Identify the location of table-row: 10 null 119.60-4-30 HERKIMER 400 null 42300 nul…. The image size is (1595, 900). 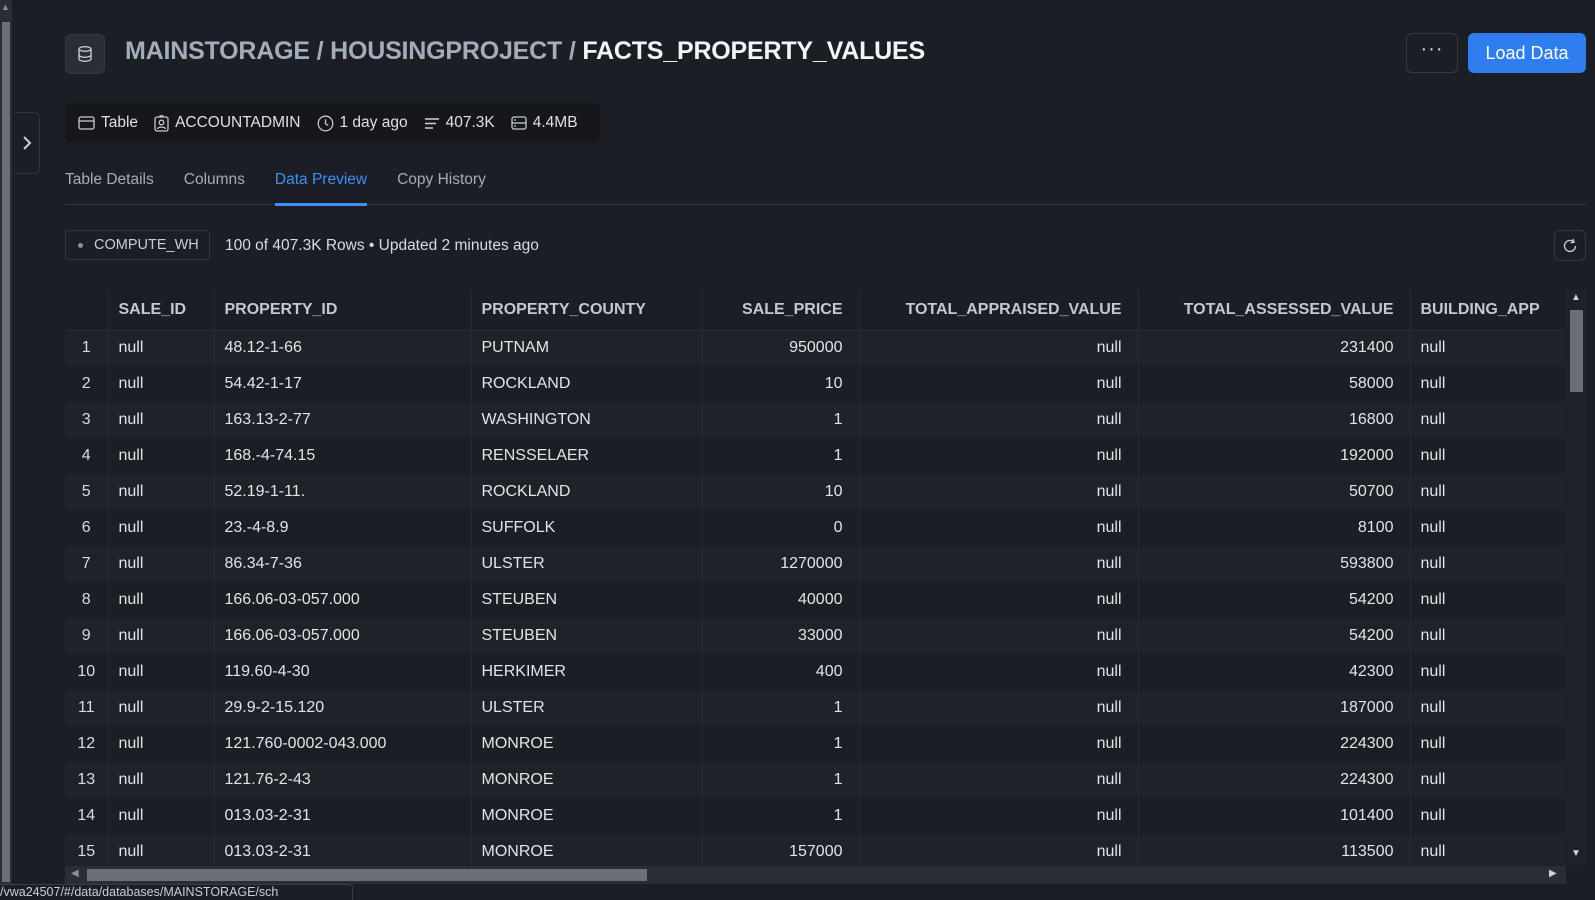
(815, 672).